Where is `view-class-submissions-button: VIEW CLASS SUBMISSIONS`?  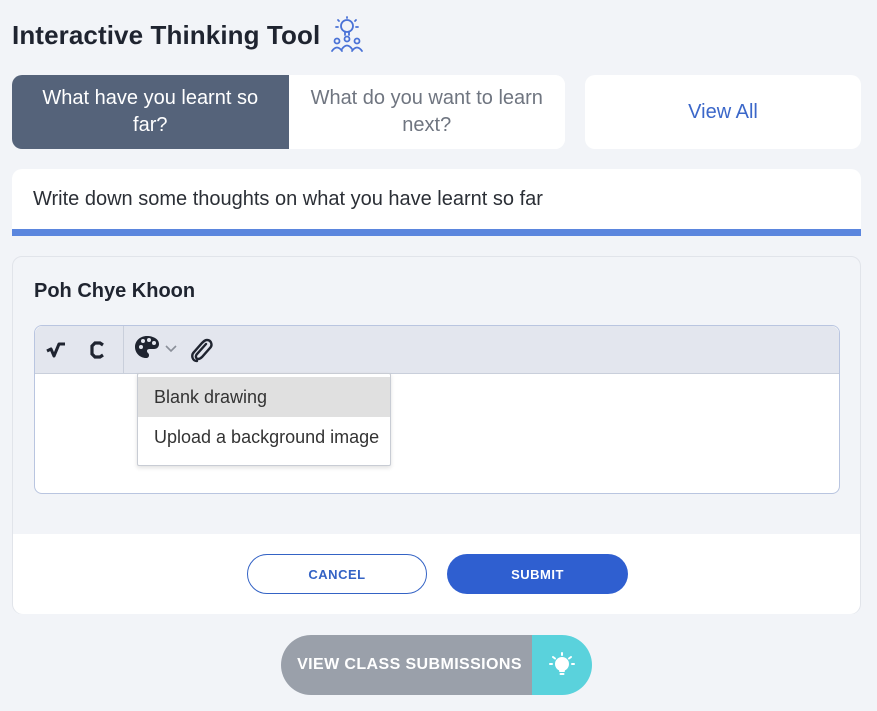
view-class-submissions-button: VIEW CLASS SUBMISSIONS is located at coordinates (436, 665).